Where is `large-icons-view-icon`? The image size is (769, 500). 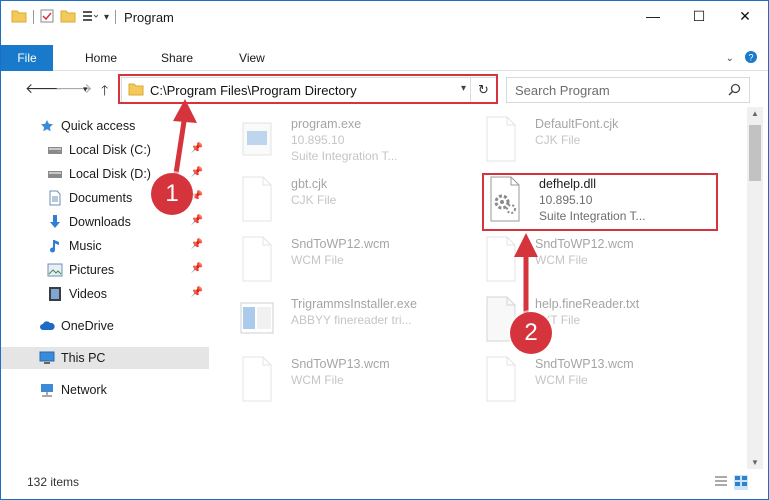 large-icons-view-icon is located at coordinates (741, 482).